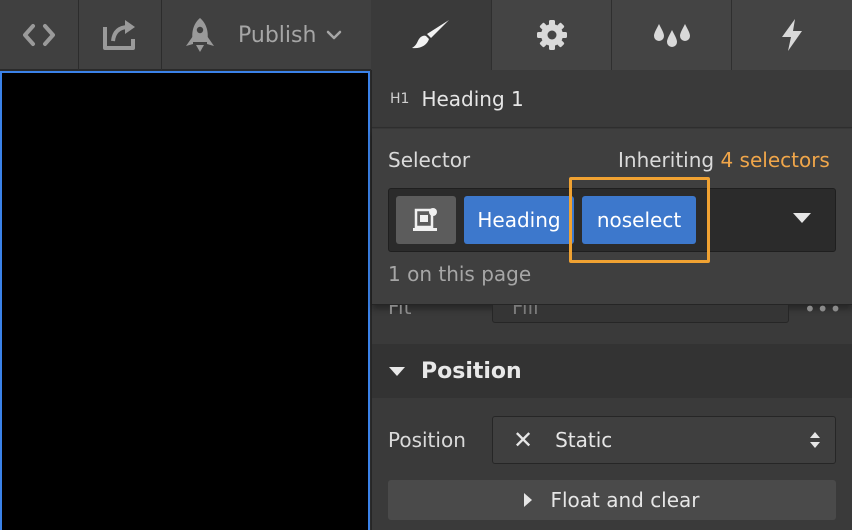 This screenshot has width=852, height=530. I want to click on tab-settings, so click(551, 35).